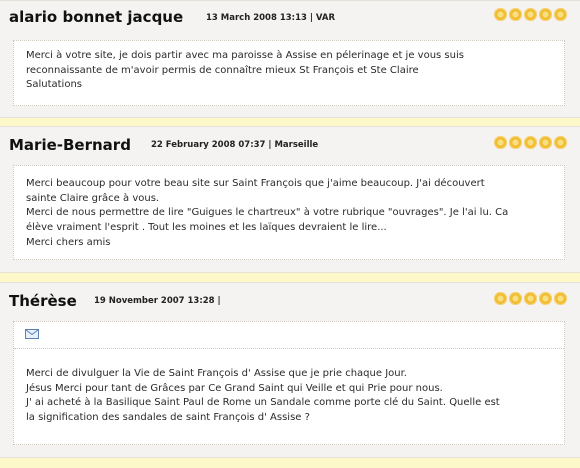 The height and width of the screenshot is (468, 580). What do you see at coordinates (70, 145) in the screenshot?
I see `entry-author: Marie-Bernard` at bounding box center [70, 145].